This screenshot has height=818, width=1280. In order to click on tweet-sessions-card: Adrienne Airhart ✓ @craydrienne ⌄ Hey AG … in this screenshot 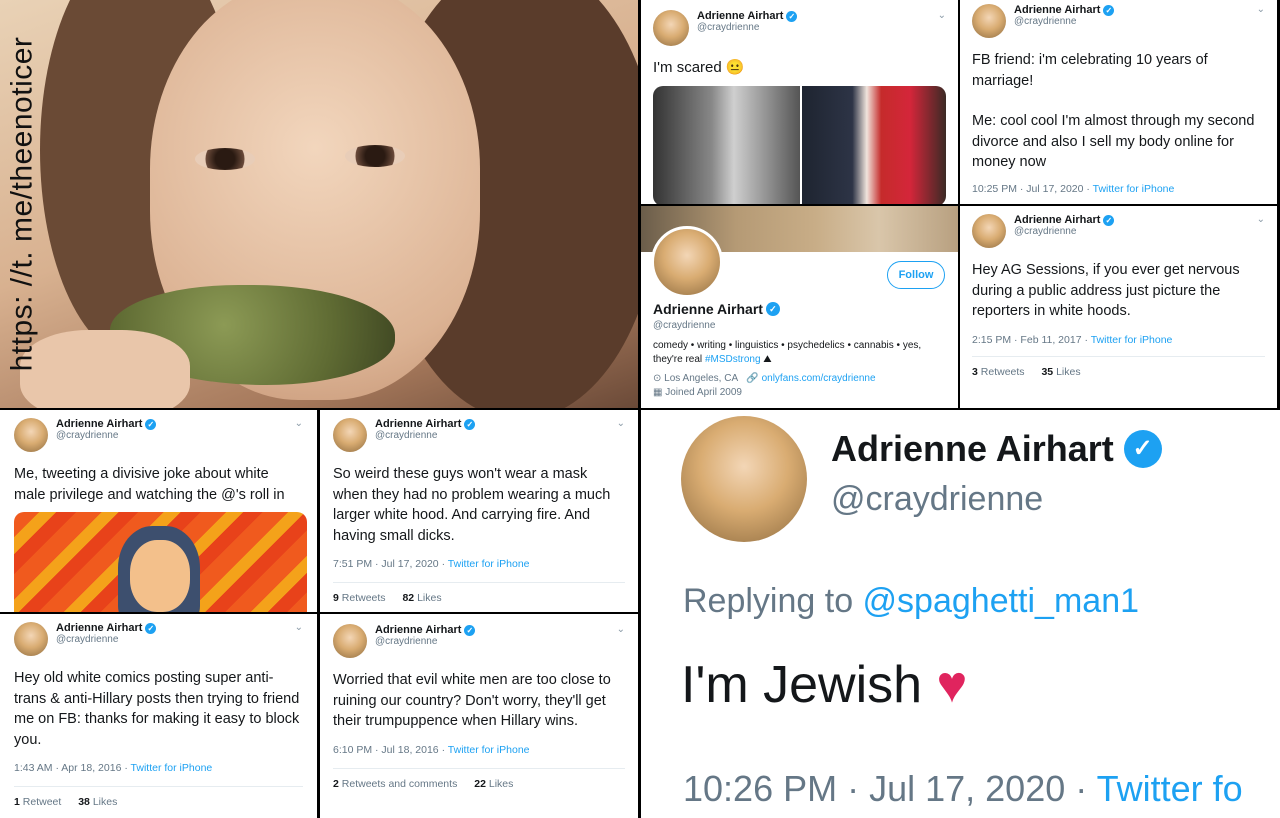, I will do `click(1118, 307)`.